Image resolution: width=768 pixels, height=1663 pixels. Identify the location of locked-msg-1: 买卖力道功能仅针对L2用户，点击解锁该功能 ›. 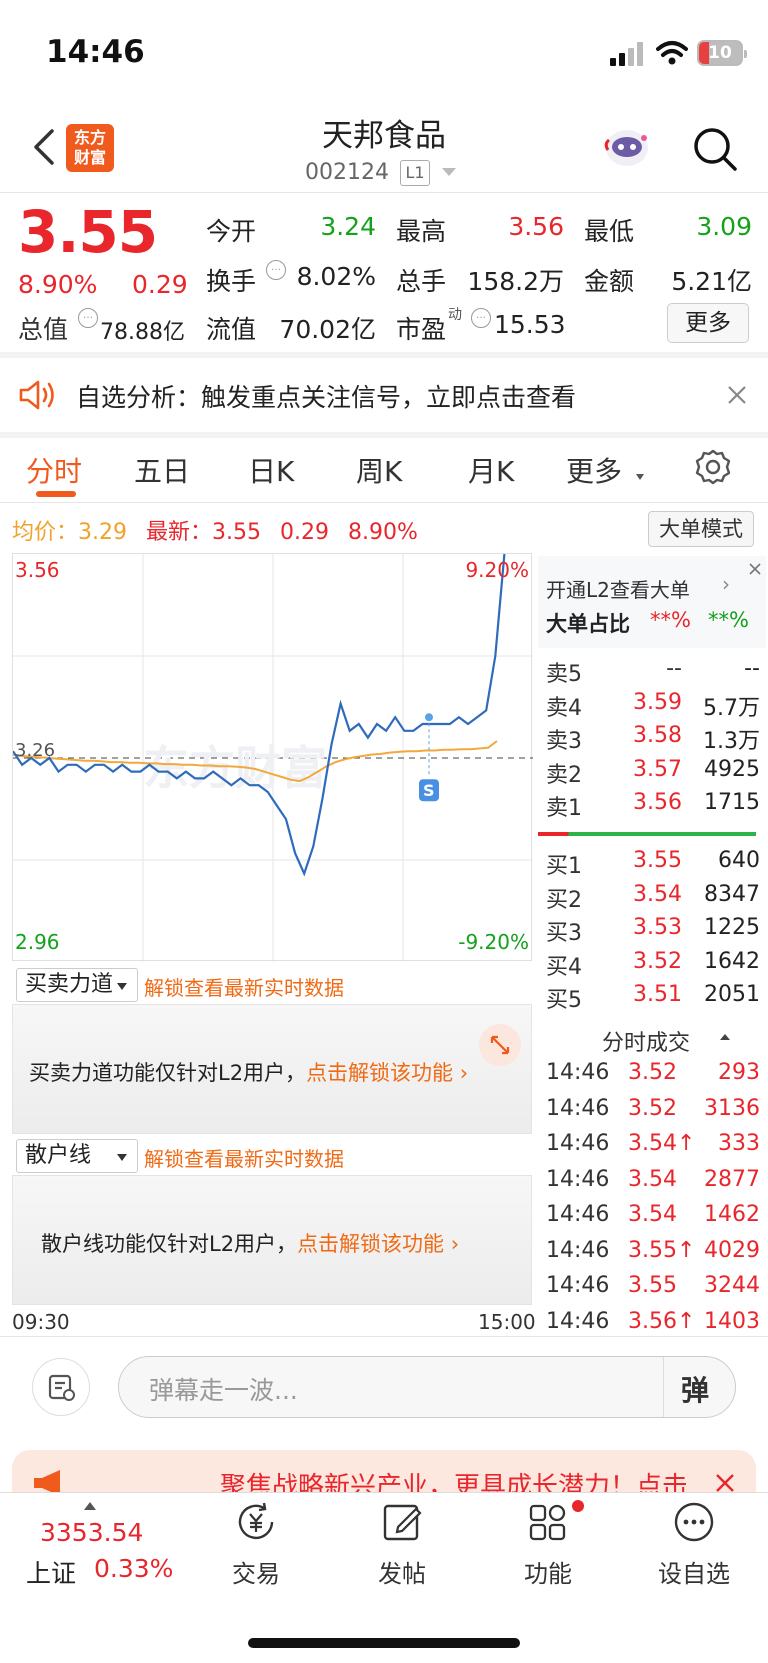
(248, 1072).